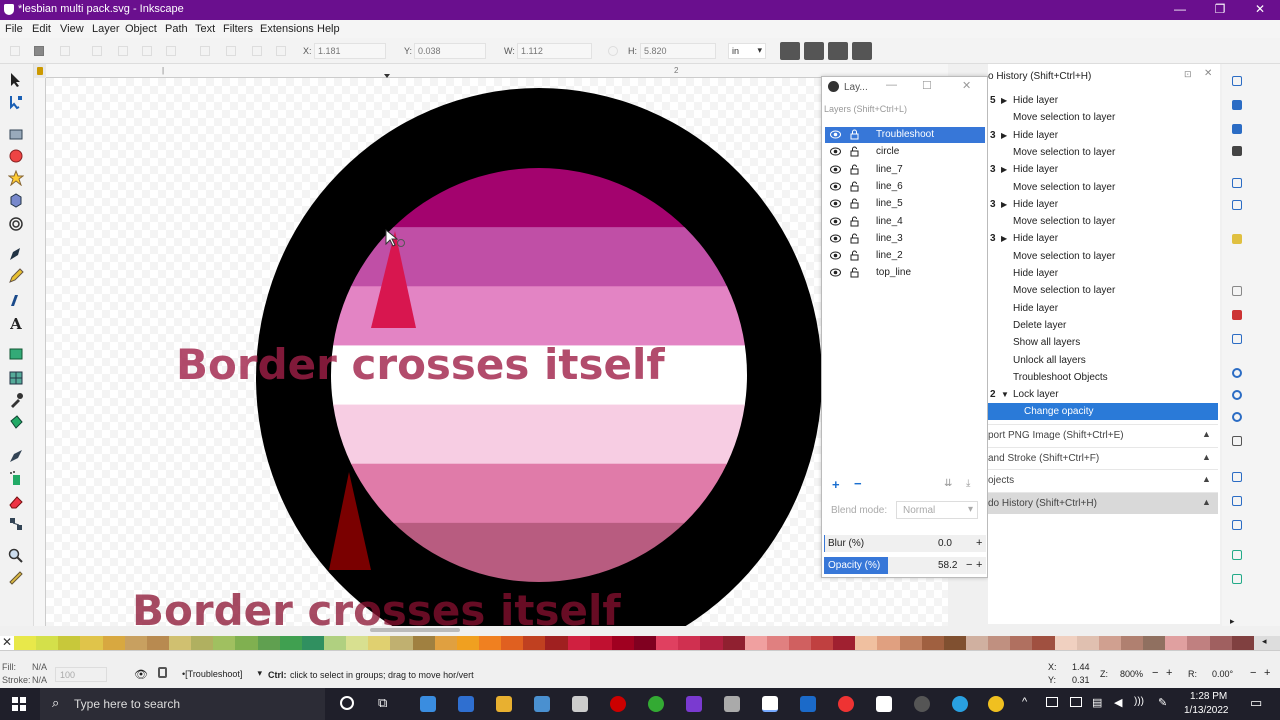  What do you see at coordinates (1237, 315) in the screenshot?
I see `cut-icon` at bounding box center [1237, 315].